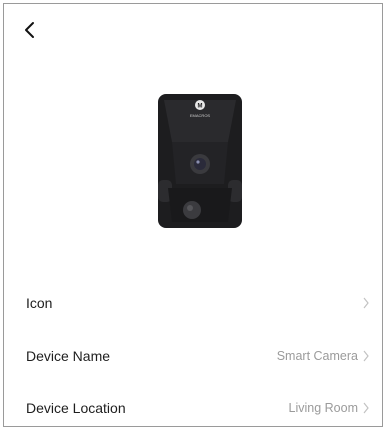  Describe the element at coordinates (68, 356) in the screenshot. I see `row-label: Device Name` at that location.